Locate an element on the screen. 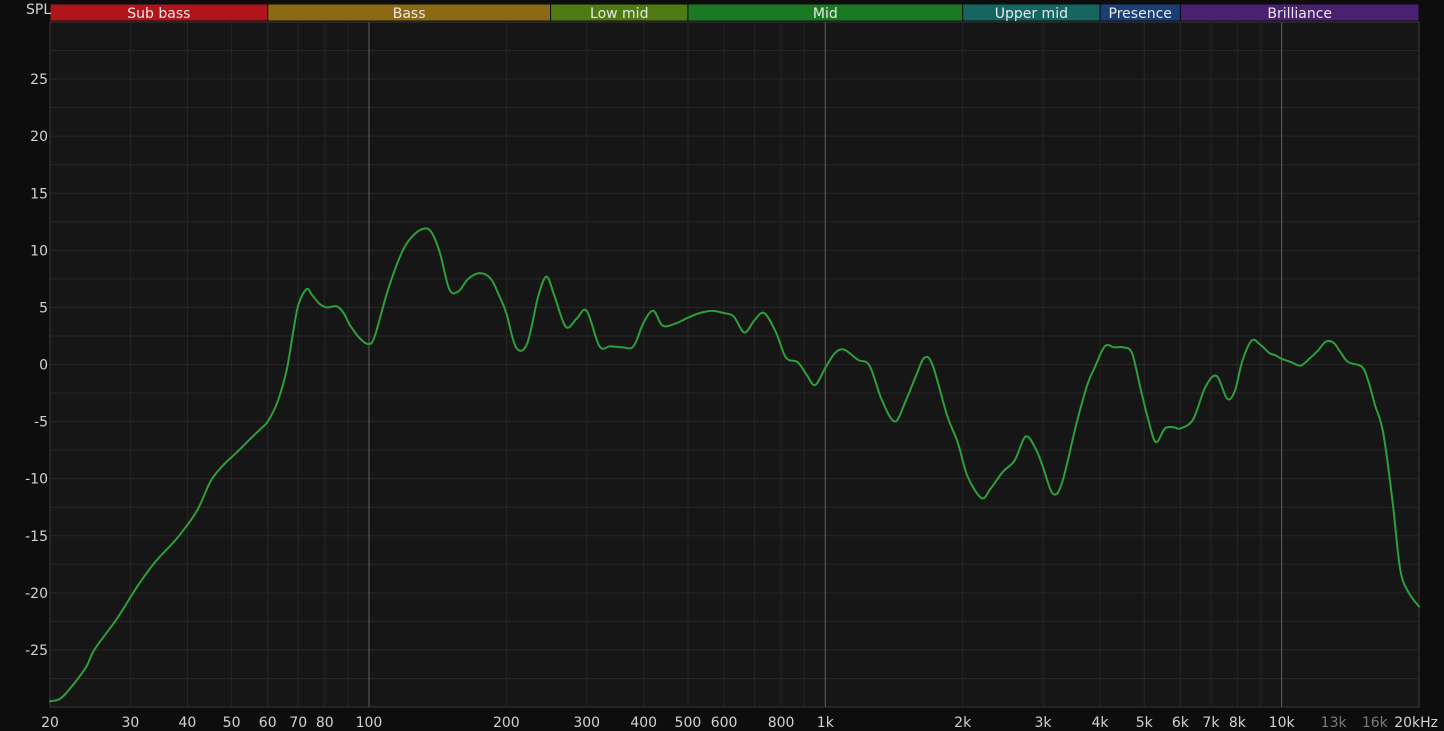 This screenshot has width=1444, height=731. x-tick-label: 16k is located at coordinates (1375, 723).